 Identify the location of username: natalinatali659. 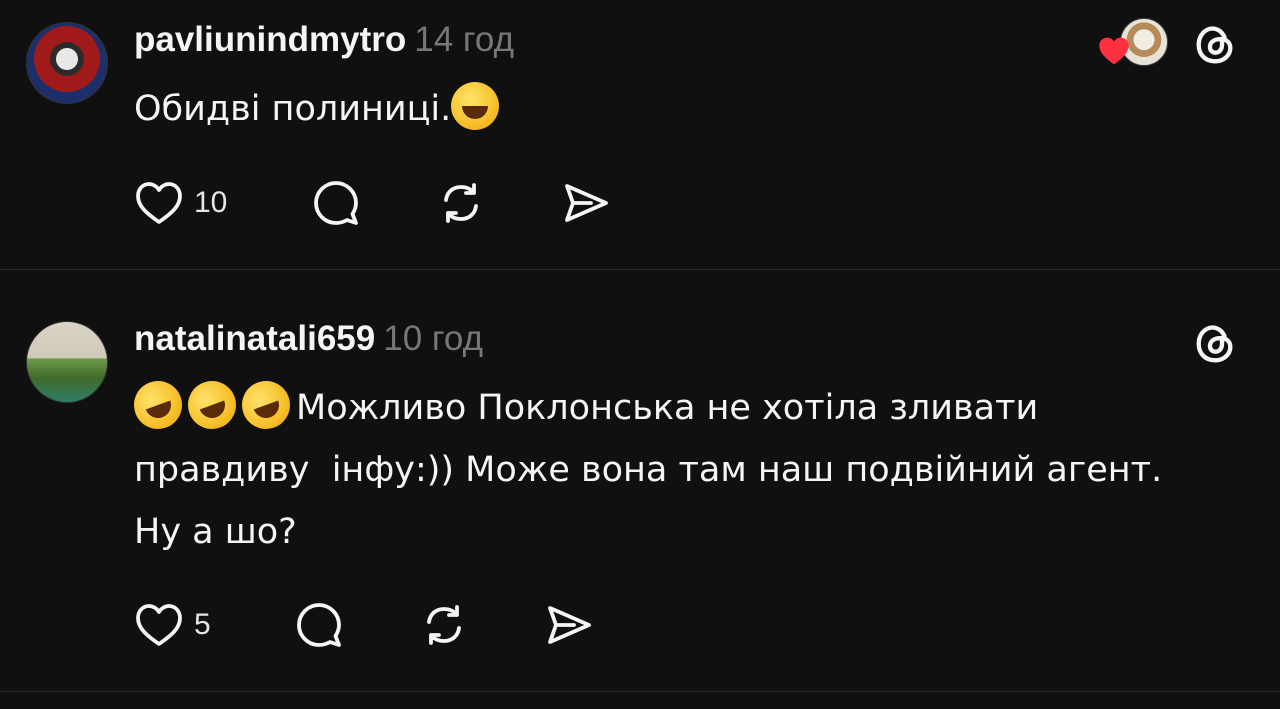
(254, 338).